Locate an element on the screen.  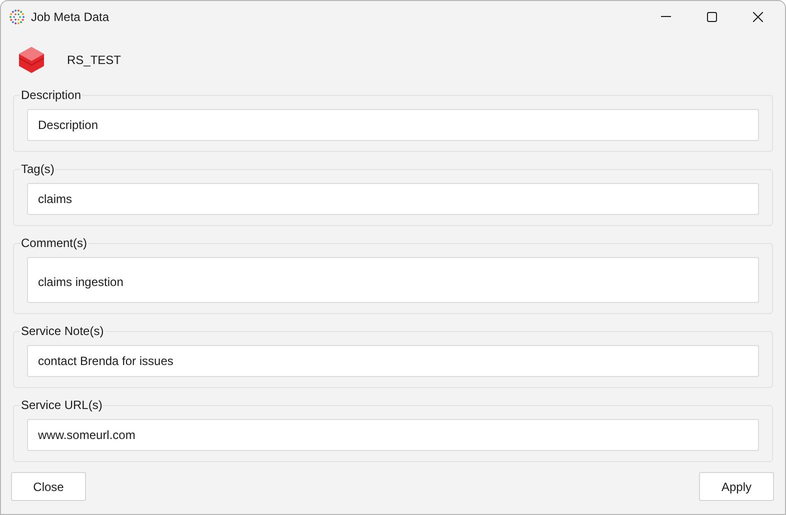
maximize-icon is located at coordinates (712, 17).